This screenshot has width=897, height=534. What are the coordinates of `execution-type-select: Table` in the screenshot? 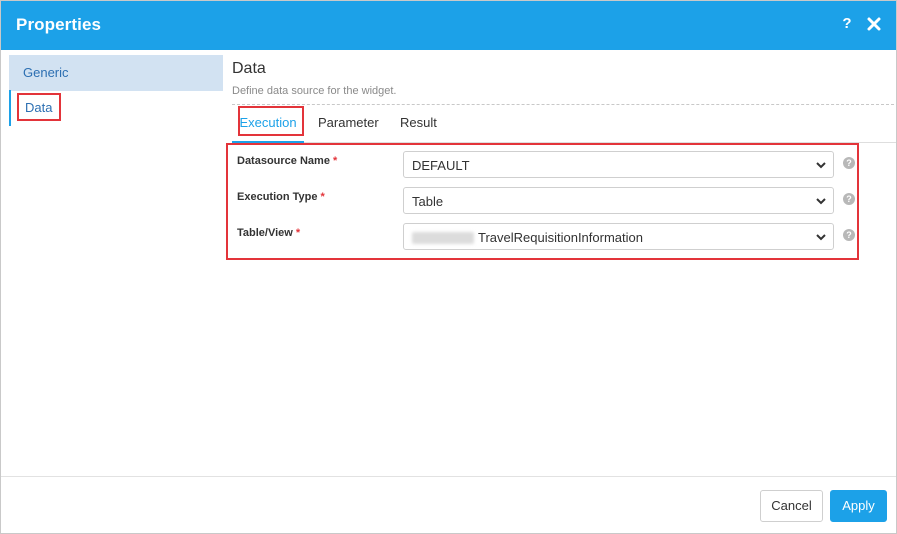 It's located at (618, 200).